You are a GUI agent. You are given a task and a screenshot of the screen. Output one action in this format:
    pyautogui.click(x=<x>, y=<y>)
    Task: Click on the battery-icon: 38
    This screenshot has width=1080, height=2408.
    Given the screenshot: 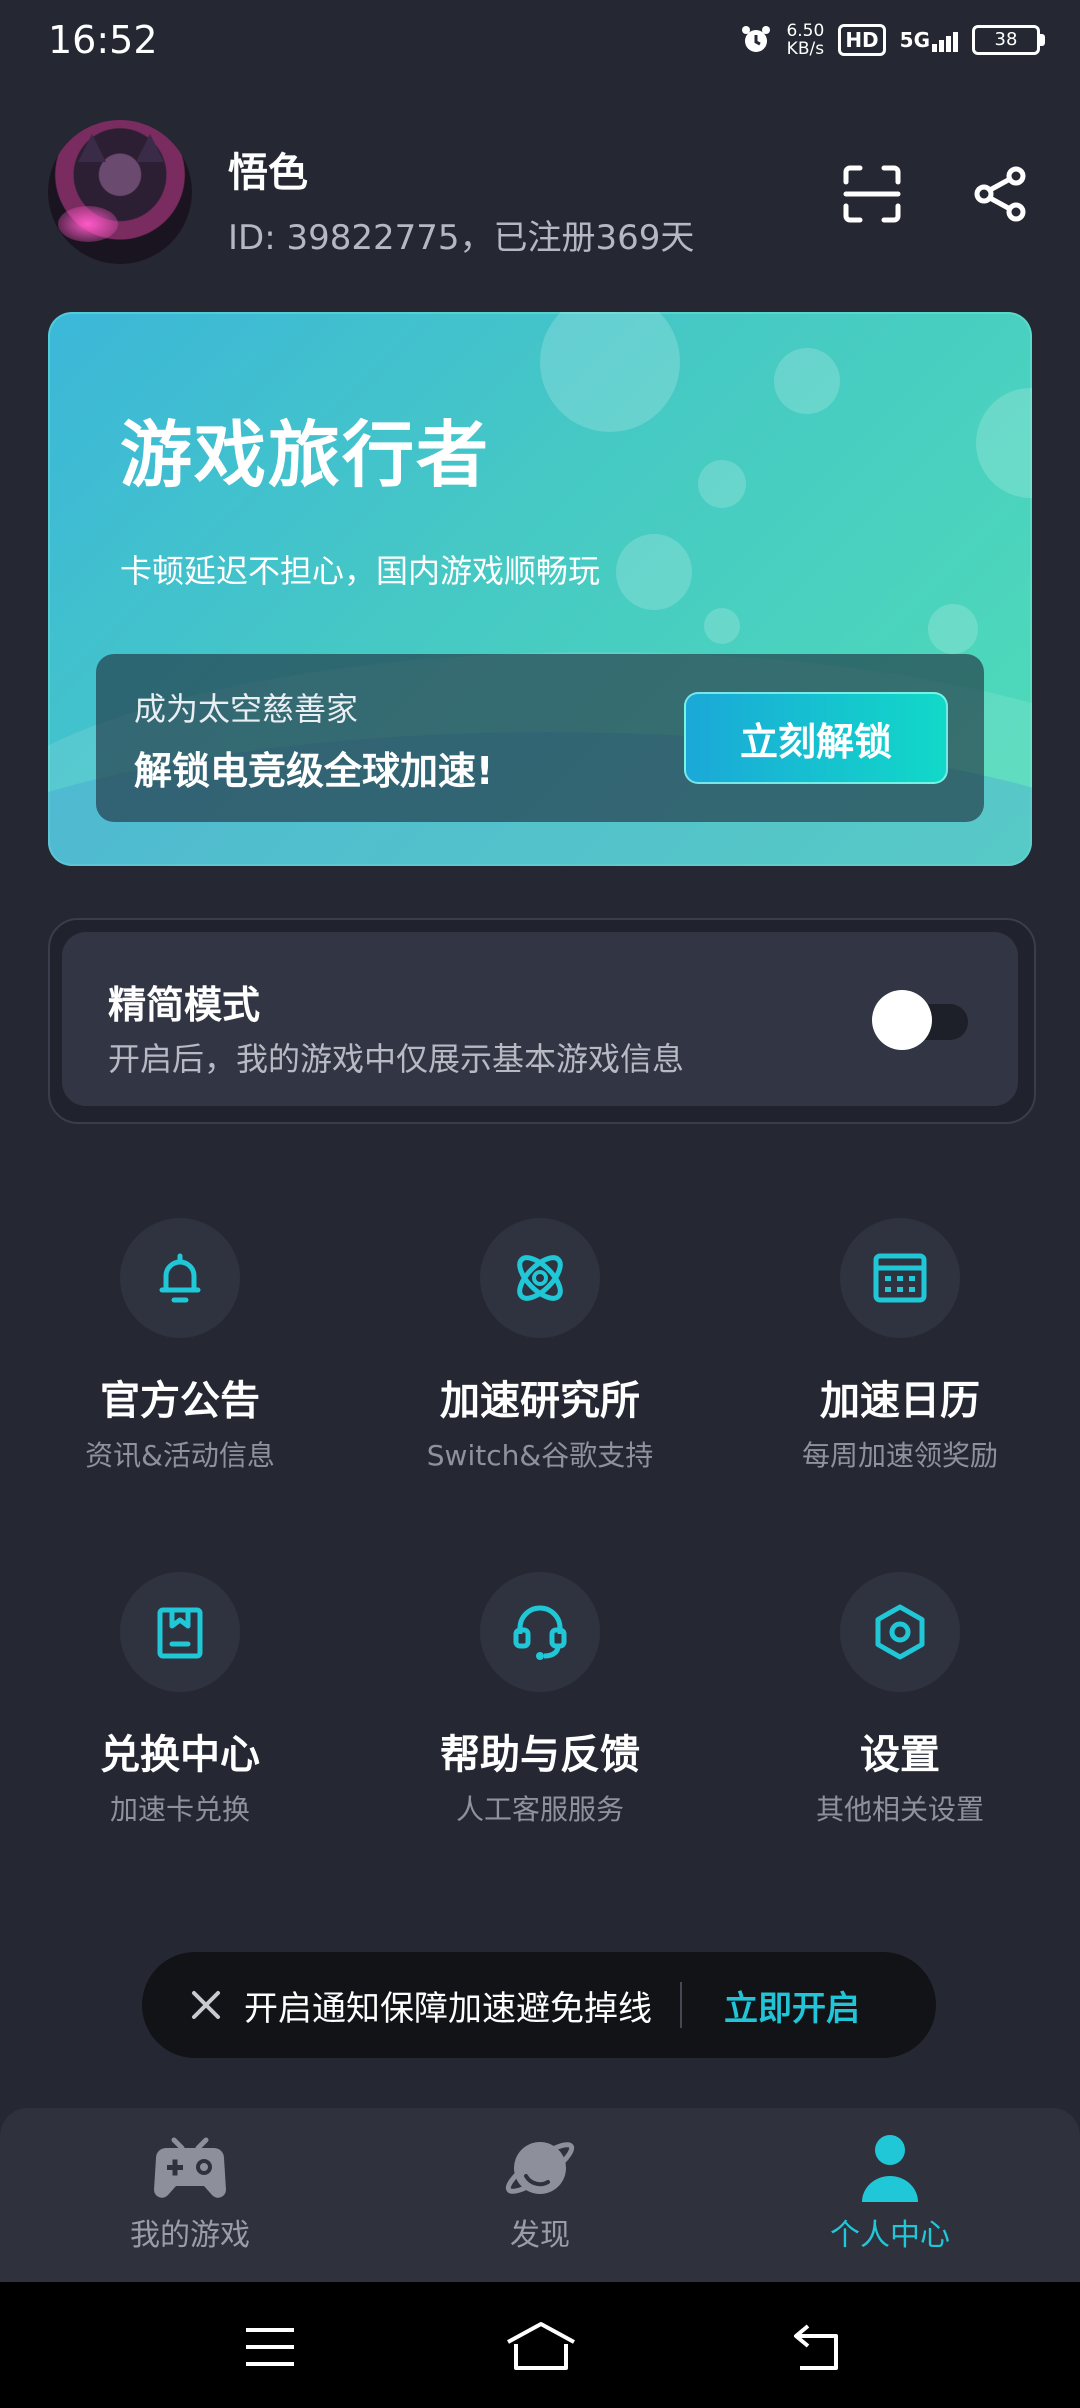 What is the action you would take?
    pyautogui.click(x=1008, y=40)
    